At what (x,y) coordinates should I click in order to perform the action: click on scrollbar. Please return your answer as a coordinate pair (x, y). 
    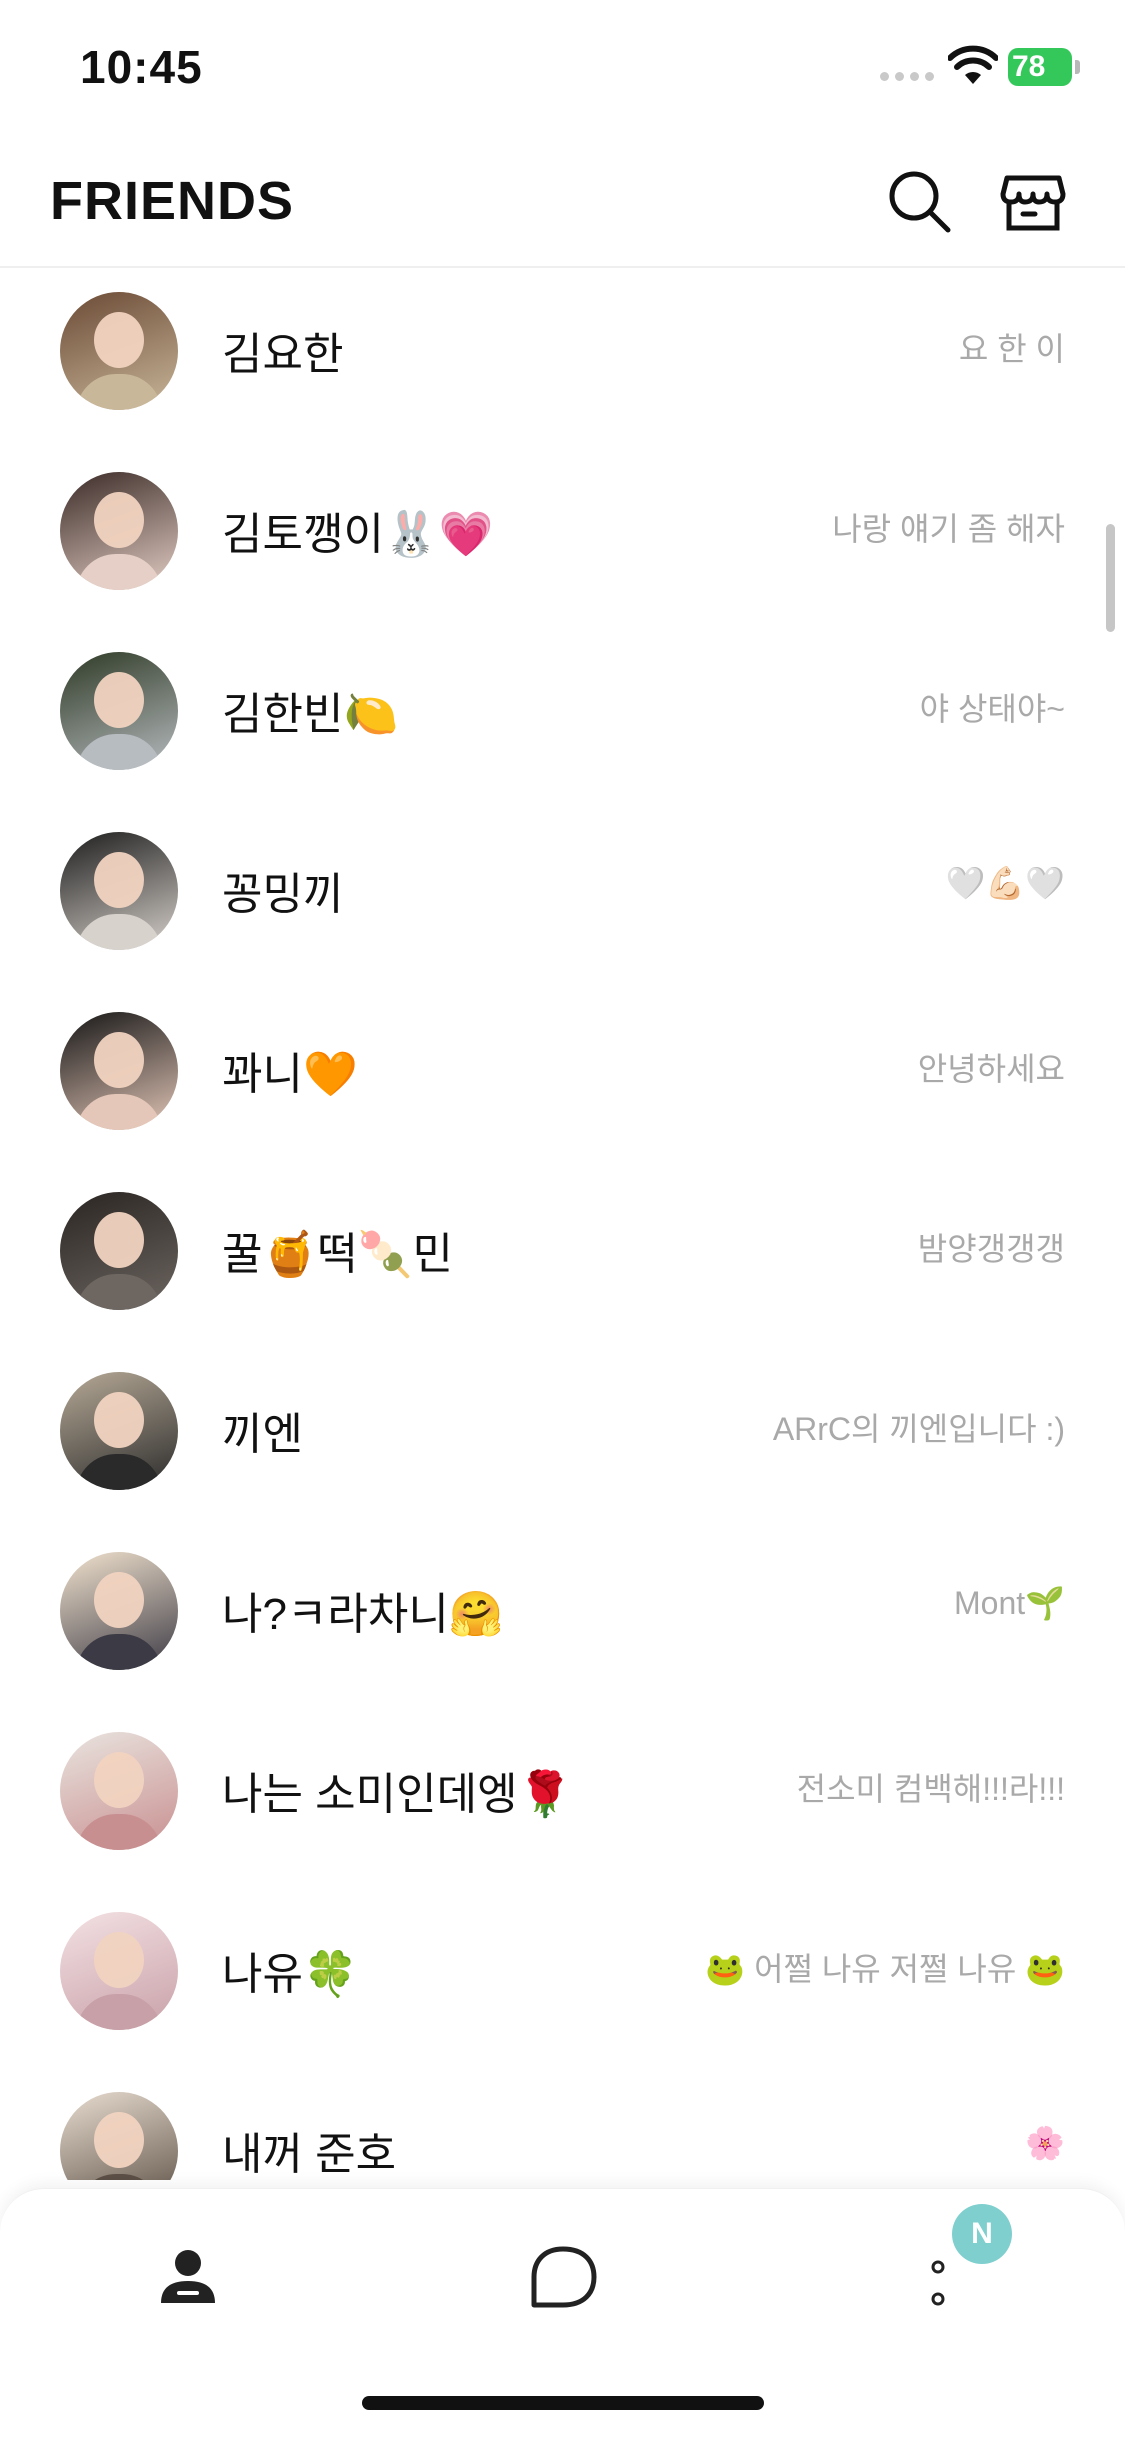
    Looking at the image, I should click on (1110, 578).